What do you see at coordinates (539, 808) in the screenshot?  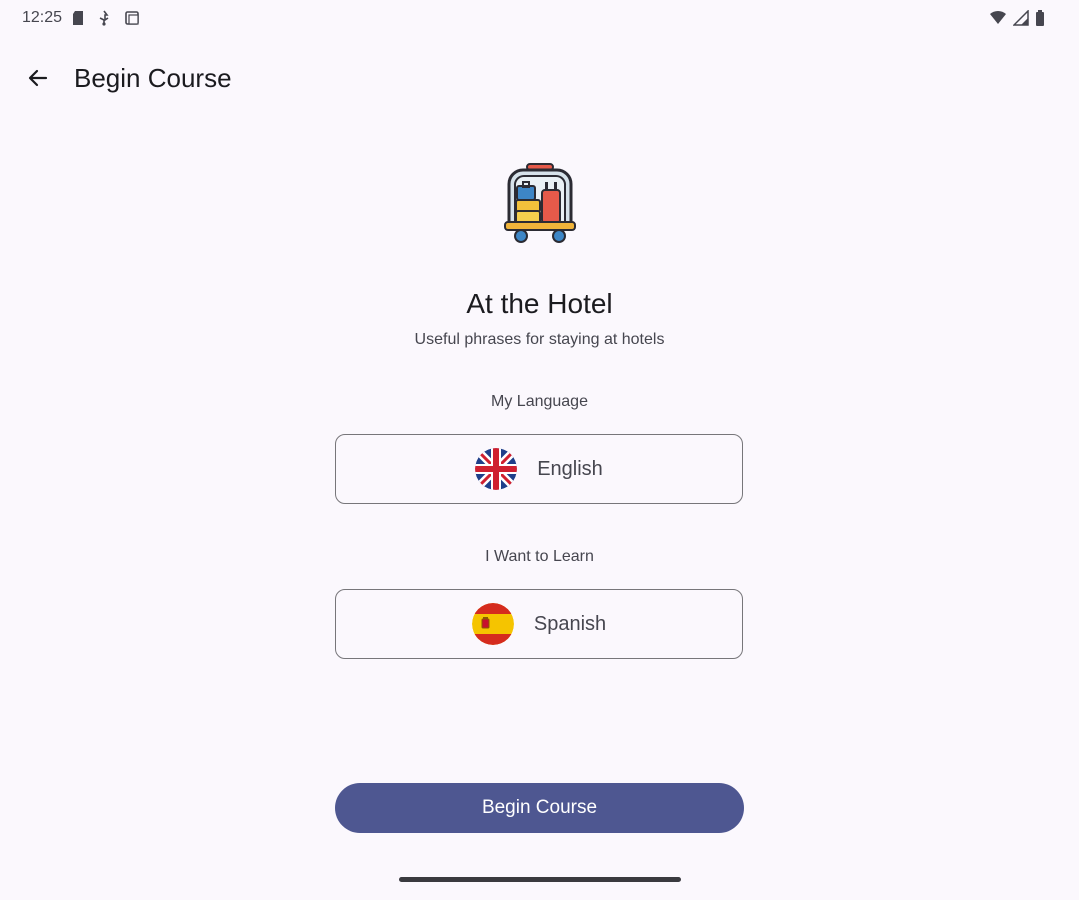 I see `begin-course-button: Begin Course` at bounding box center [539, 808].